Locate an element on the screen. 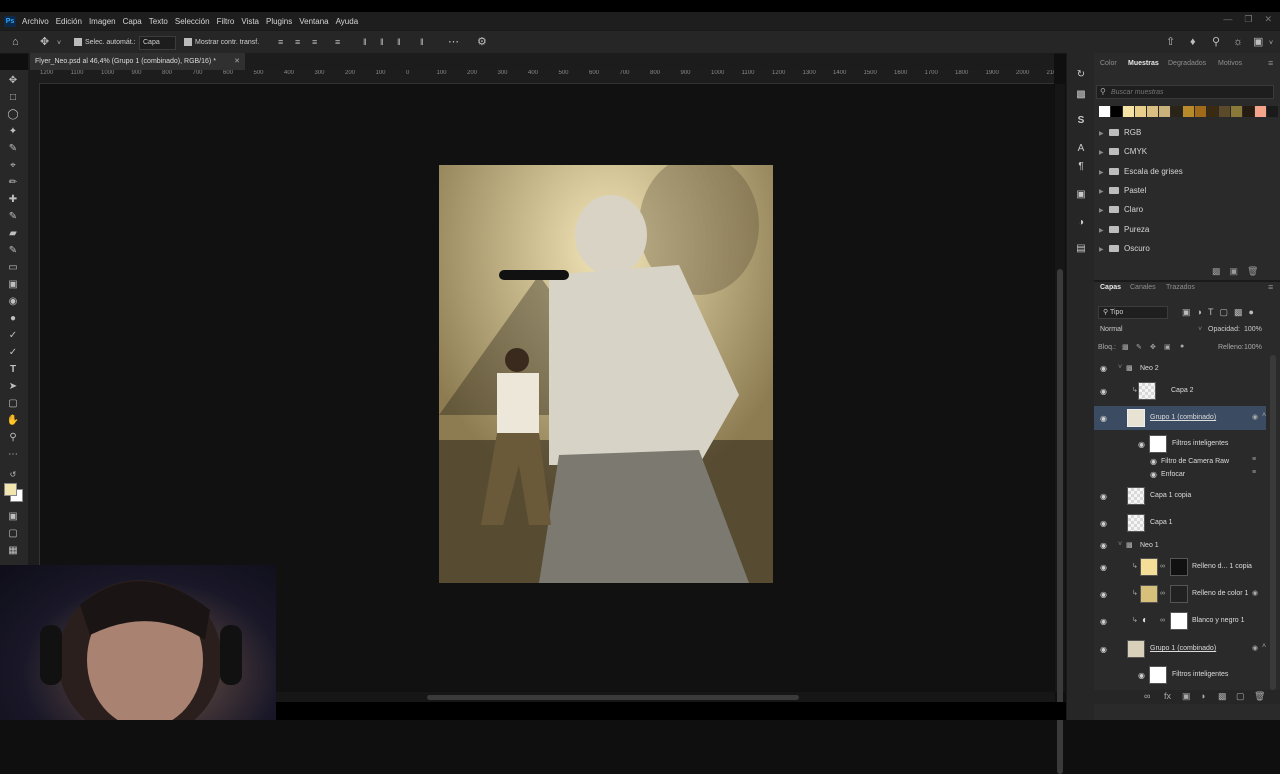 The height and width of the screenshot is (774, 1280). gradient-tool-icon: ▣ is located at coordinates (13, 285).